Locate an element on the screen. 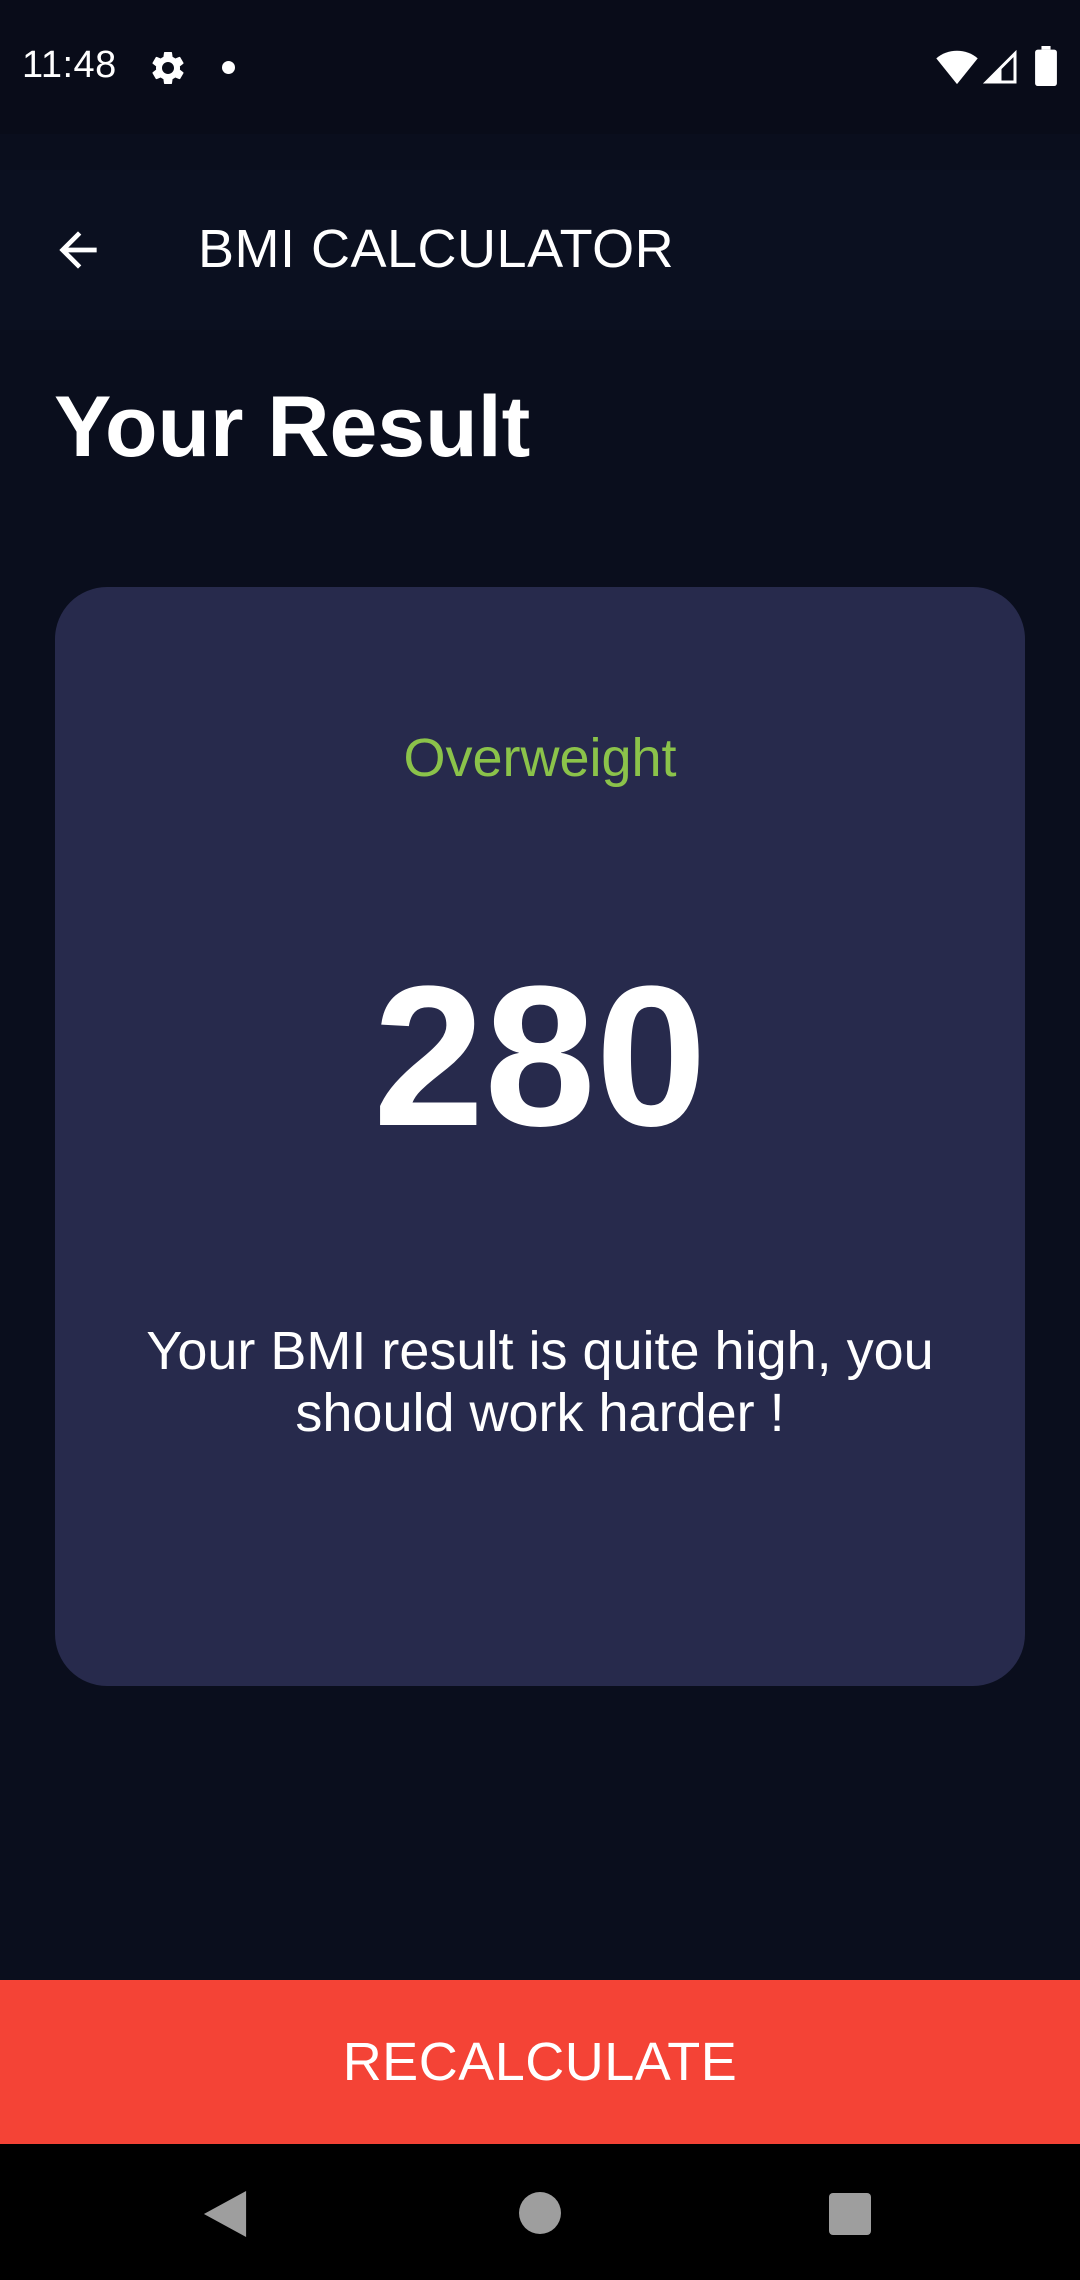  app-title: BMI CALCULATOR is located at coordinates (436, 249).